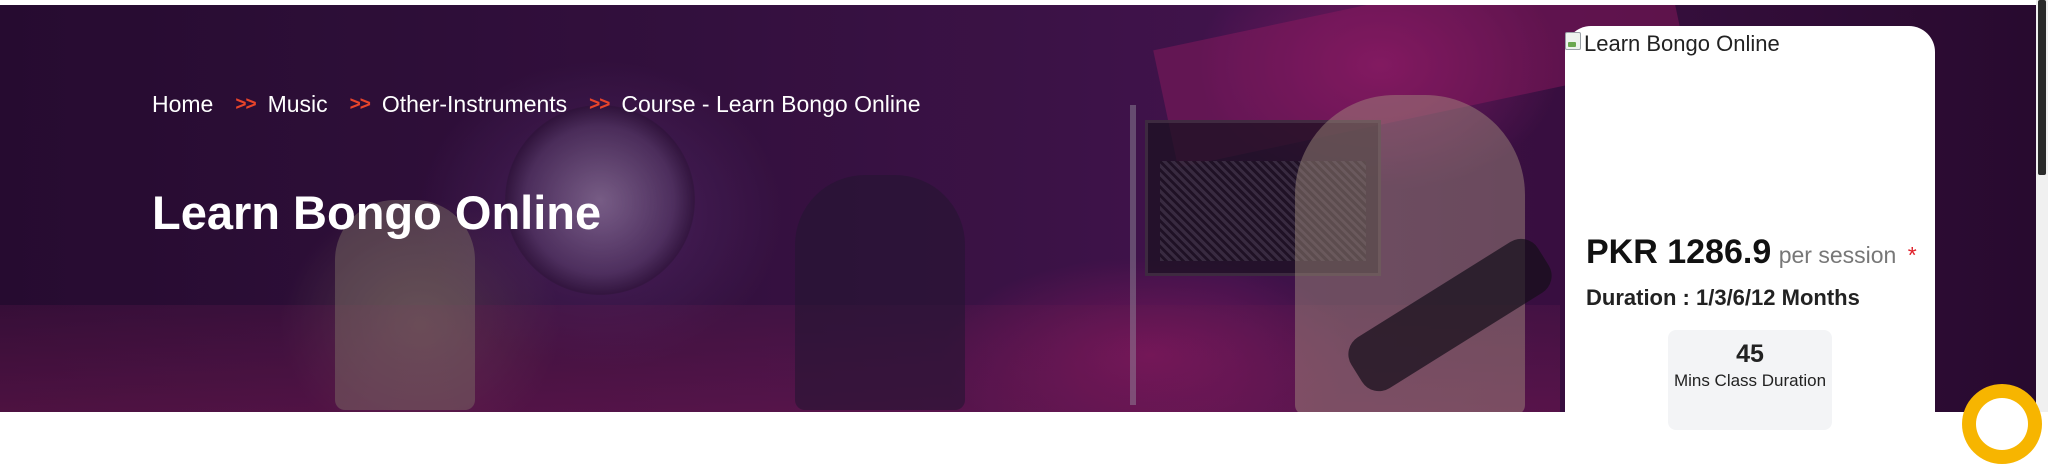 This screenshot has height=464, width=2048. What do you see at coordinates (1679, 252) in the screenshot?
I see `course-price: PKR 1286.9` at bounding box center [1679, 252].